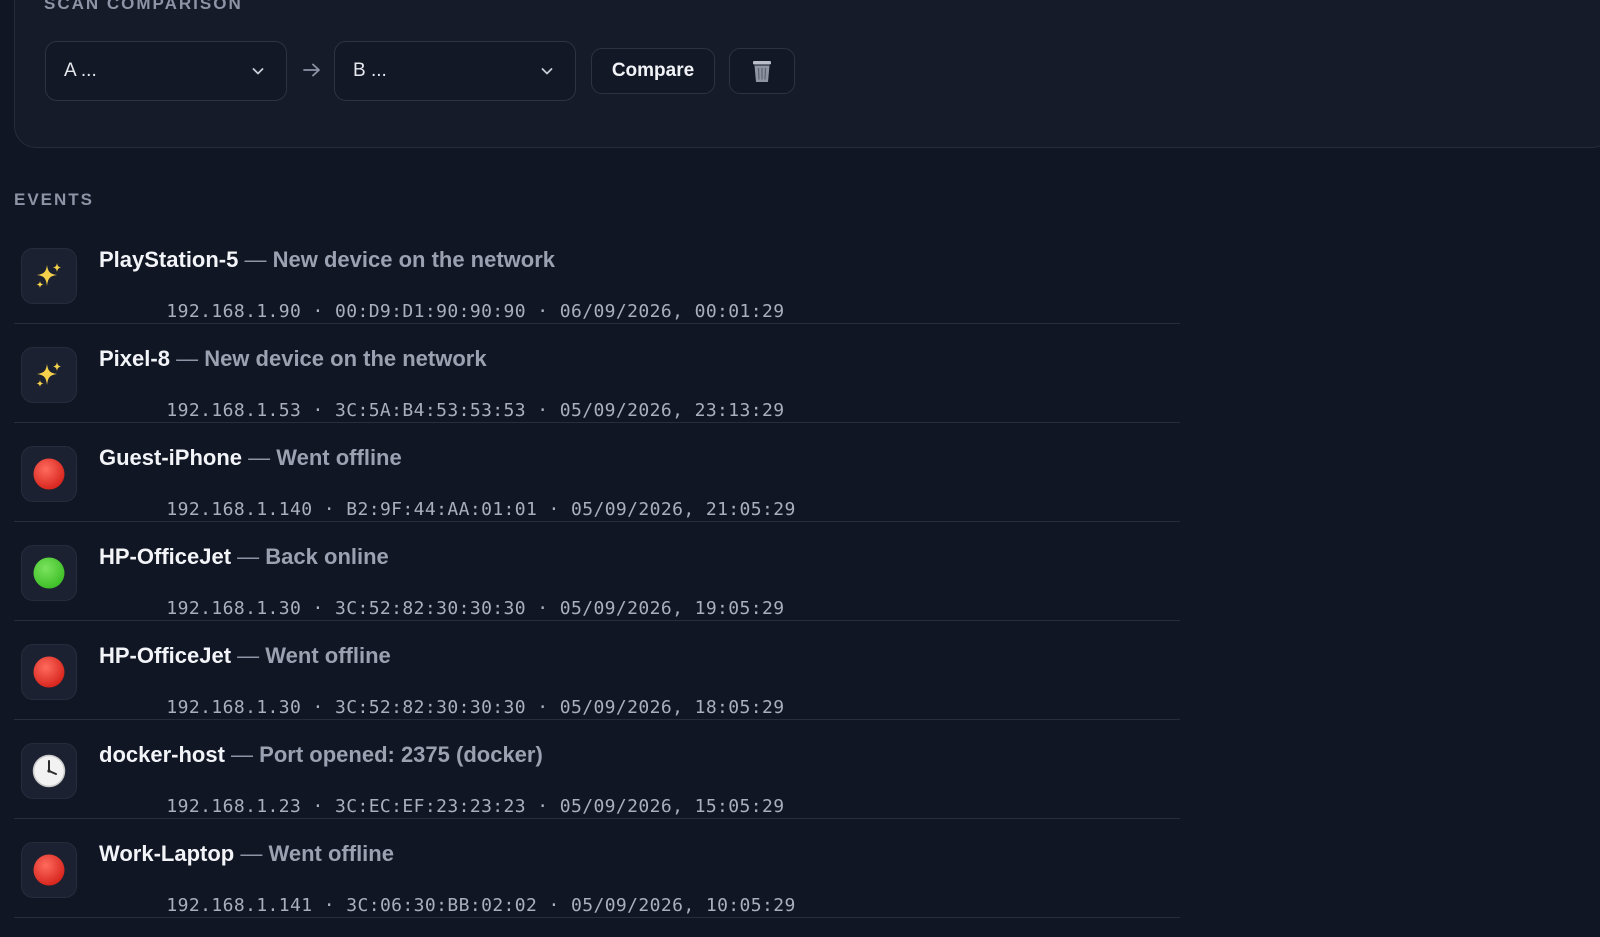 Image resolution: width=1600 pixels, height=937 pixels. What do you see at coordinates (653, 71) in the screenshot?
I see `compare-button: Compare` at bounding box center [653, 71].